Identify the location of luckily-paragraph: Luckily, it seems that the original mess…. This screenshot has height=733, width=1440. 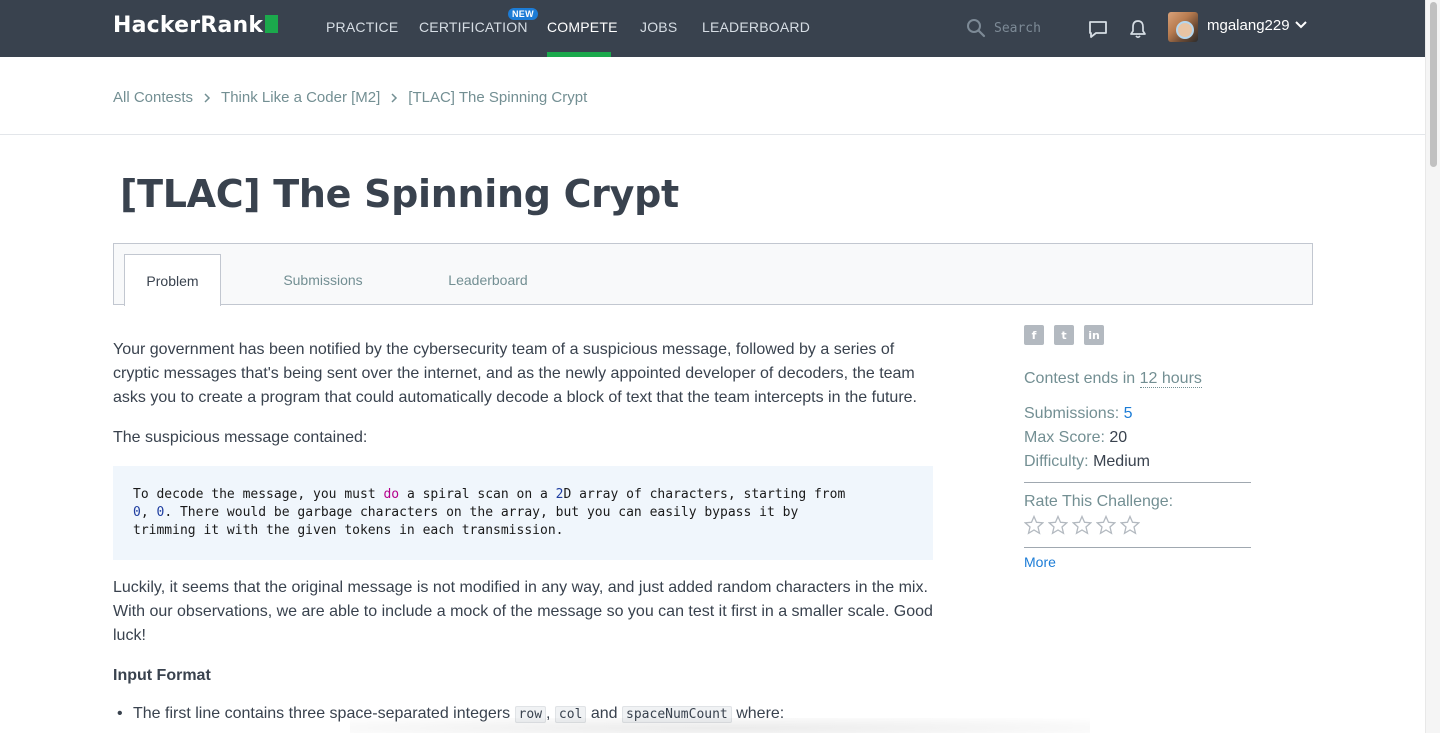
(523, 611).